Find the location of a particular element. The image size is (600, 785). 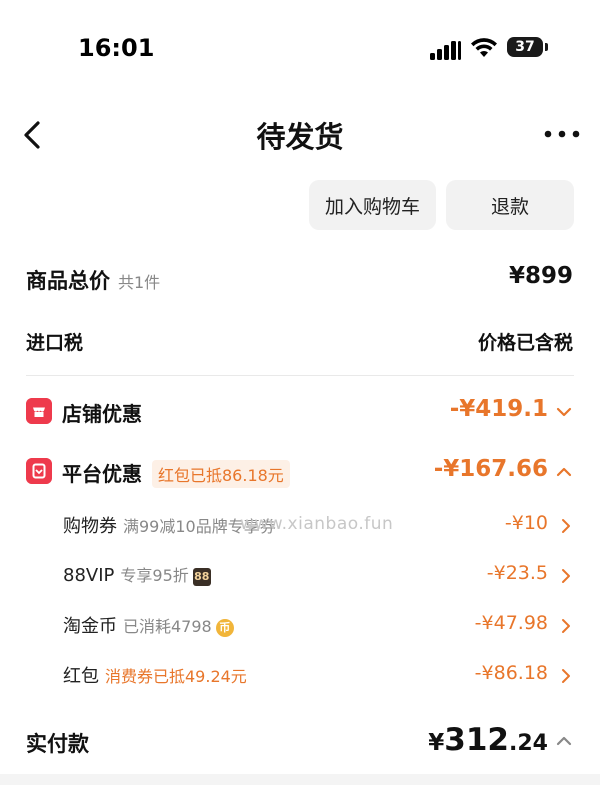

refund-button: 退款 is located at coordinates (510, 205).